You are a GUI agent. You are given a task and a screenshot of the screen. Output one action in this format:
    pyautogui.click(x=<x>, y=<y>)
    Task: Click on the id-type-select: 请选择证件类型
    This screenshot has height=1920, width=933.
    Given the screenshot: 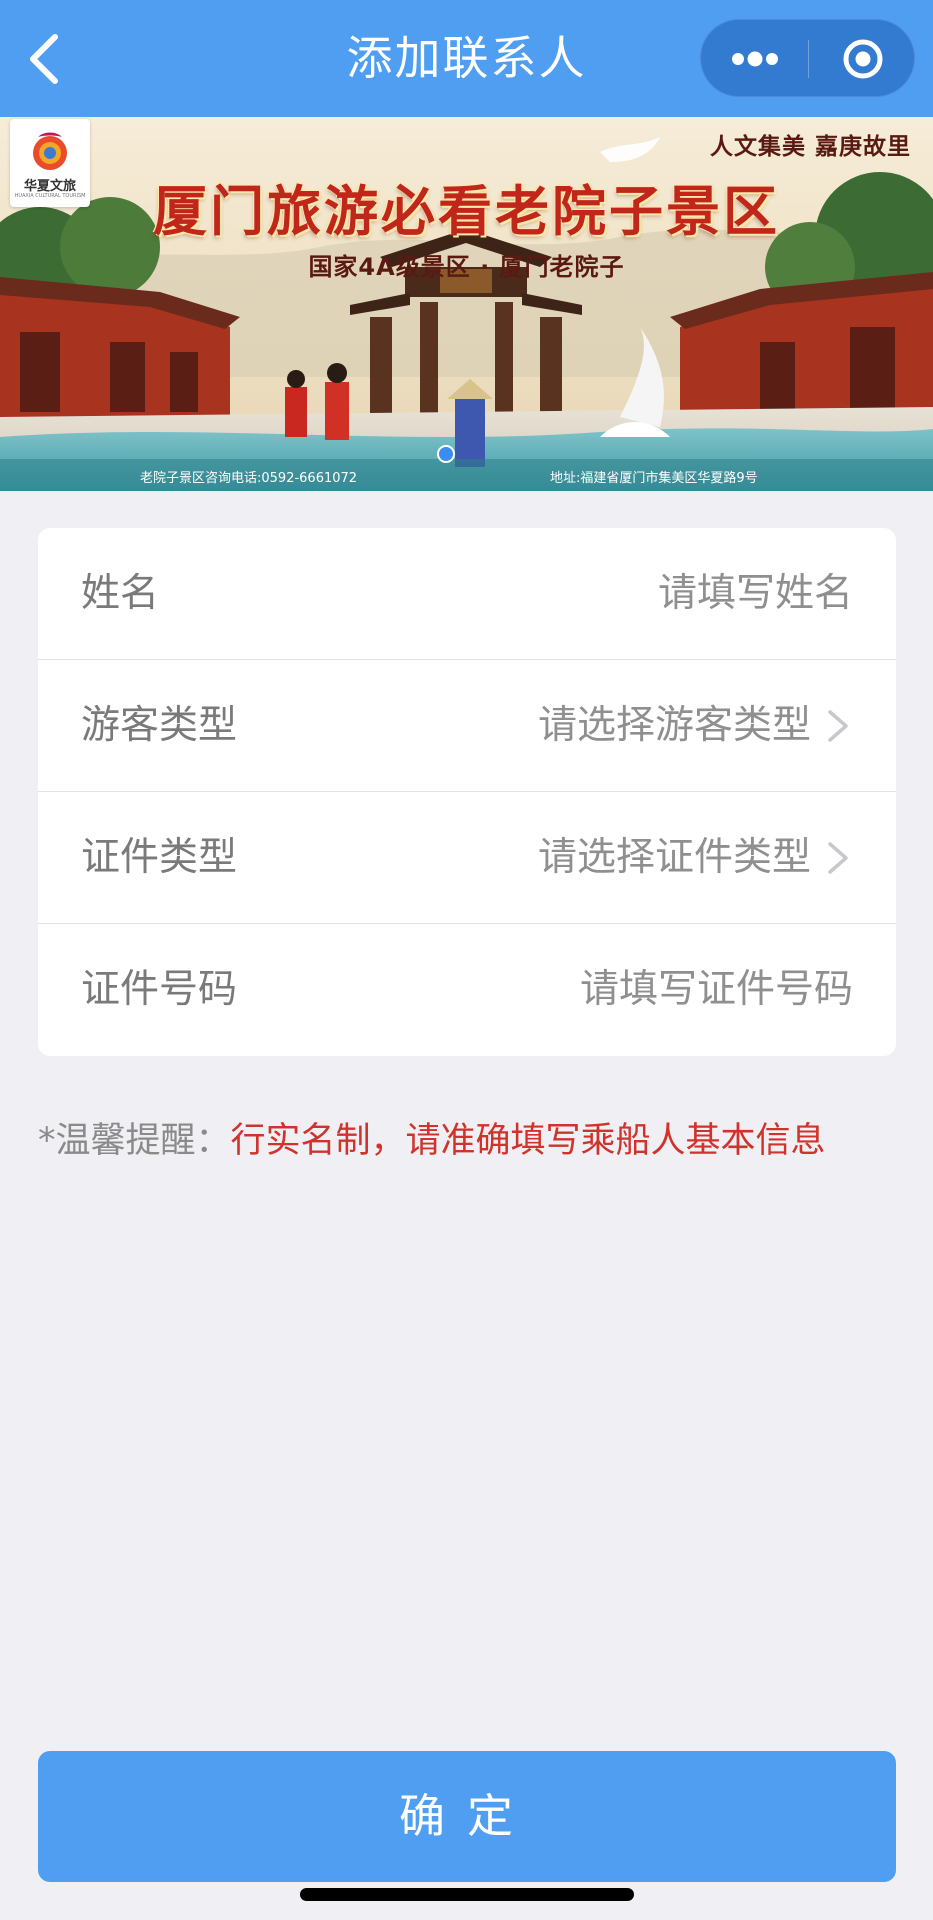 What is the action you would take?
    pyautogui.click(x=674, y=857)
    